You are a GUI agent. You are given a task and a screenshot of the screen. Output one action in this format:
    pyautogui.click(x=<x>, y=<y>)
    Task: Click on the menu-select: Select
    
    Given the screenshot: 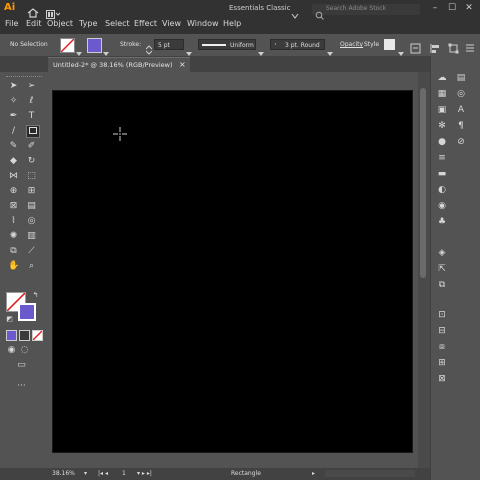 What is the action you would take?
    pyautogui.click(x=117, y=23)
    